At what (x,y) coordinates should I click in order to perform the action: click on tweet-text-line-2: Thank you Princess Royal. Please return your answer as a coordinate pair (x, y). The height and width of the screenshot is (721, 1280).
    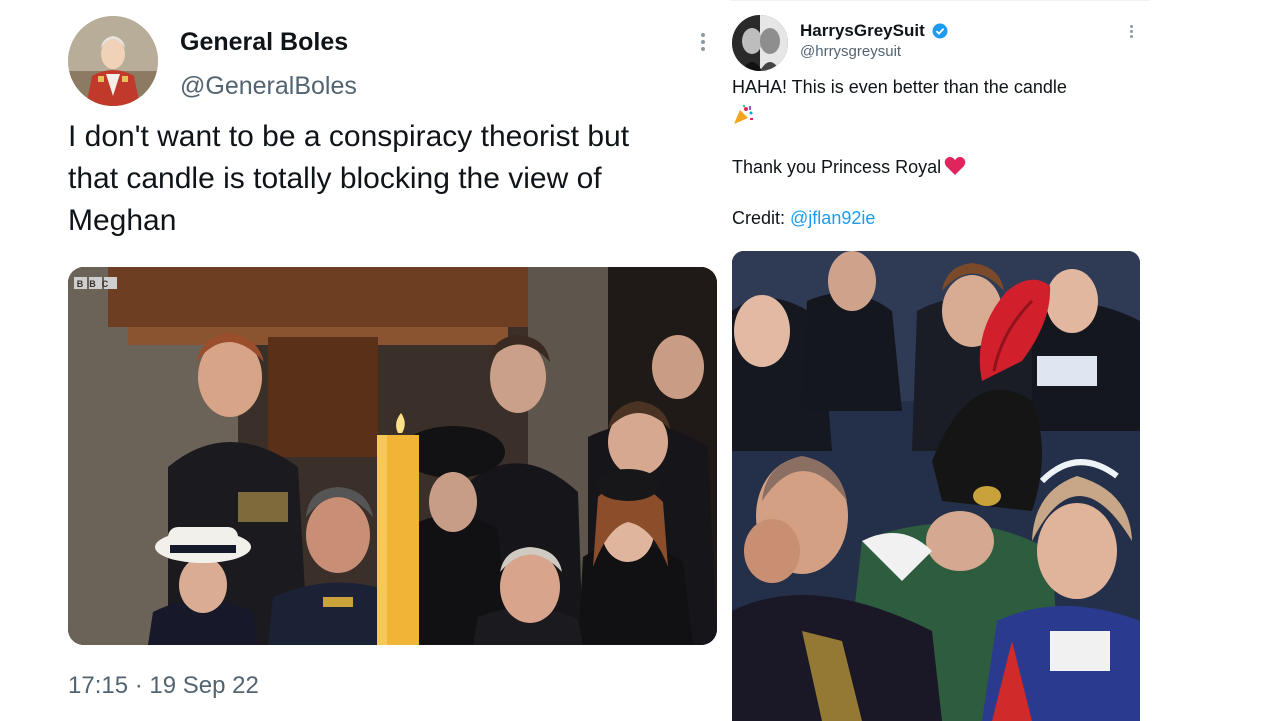
    Looking at the image, I should click on (837, 167).